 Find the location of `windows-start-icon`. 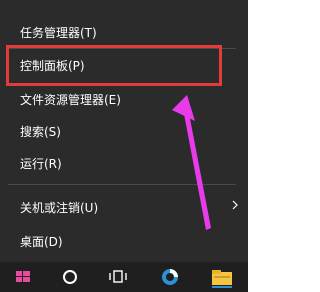

windows-start-icon is located at coordinates (24, 277).